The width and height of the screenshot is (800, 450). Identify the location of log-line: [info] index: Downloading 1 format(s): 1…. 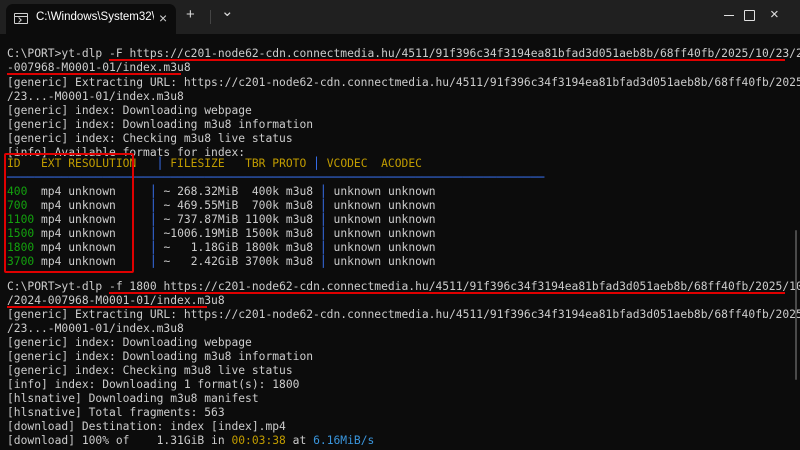
(153, 384).